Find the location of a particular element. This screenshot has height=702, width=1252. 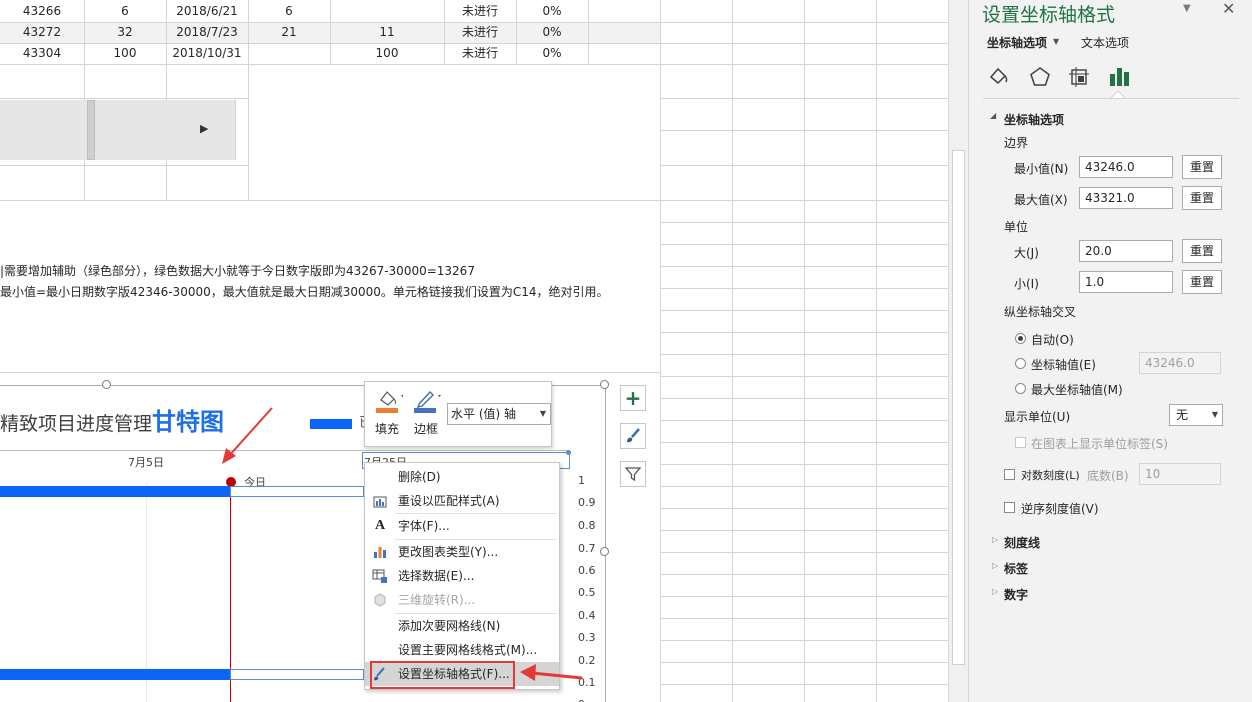

display-units-label: 显示单位(U) is located at coordinates (1037, 417).